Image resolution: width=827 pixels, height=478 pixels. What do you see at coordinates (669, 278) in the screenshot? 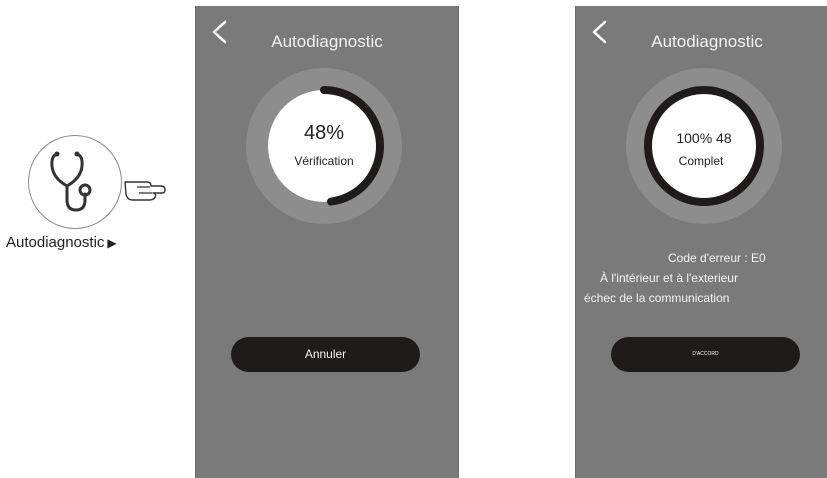
I see `error-location: À l'intérieur et à l'exterieur` at bounding box center [669, 278].